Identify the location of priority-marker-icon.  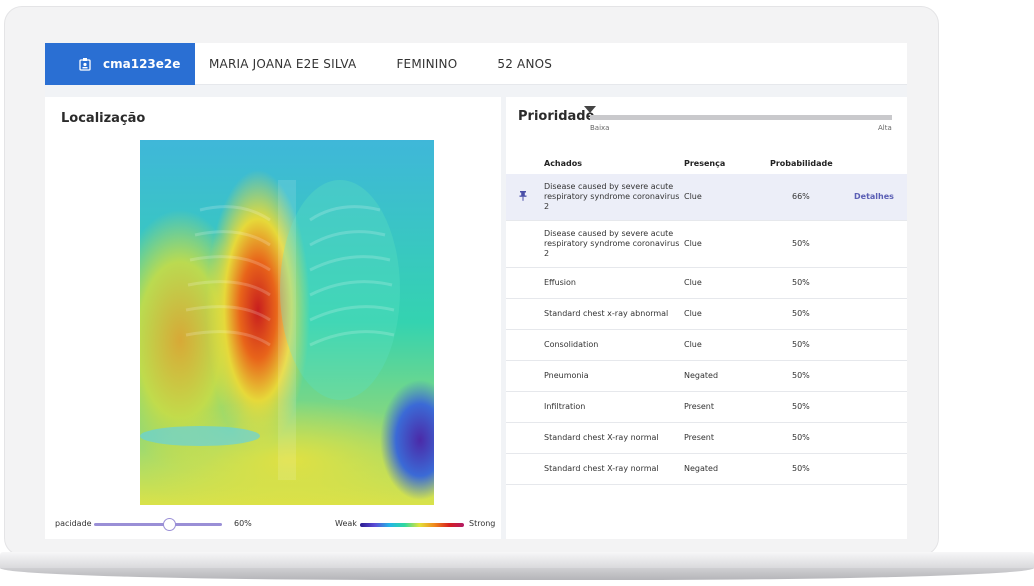
(590, 109).